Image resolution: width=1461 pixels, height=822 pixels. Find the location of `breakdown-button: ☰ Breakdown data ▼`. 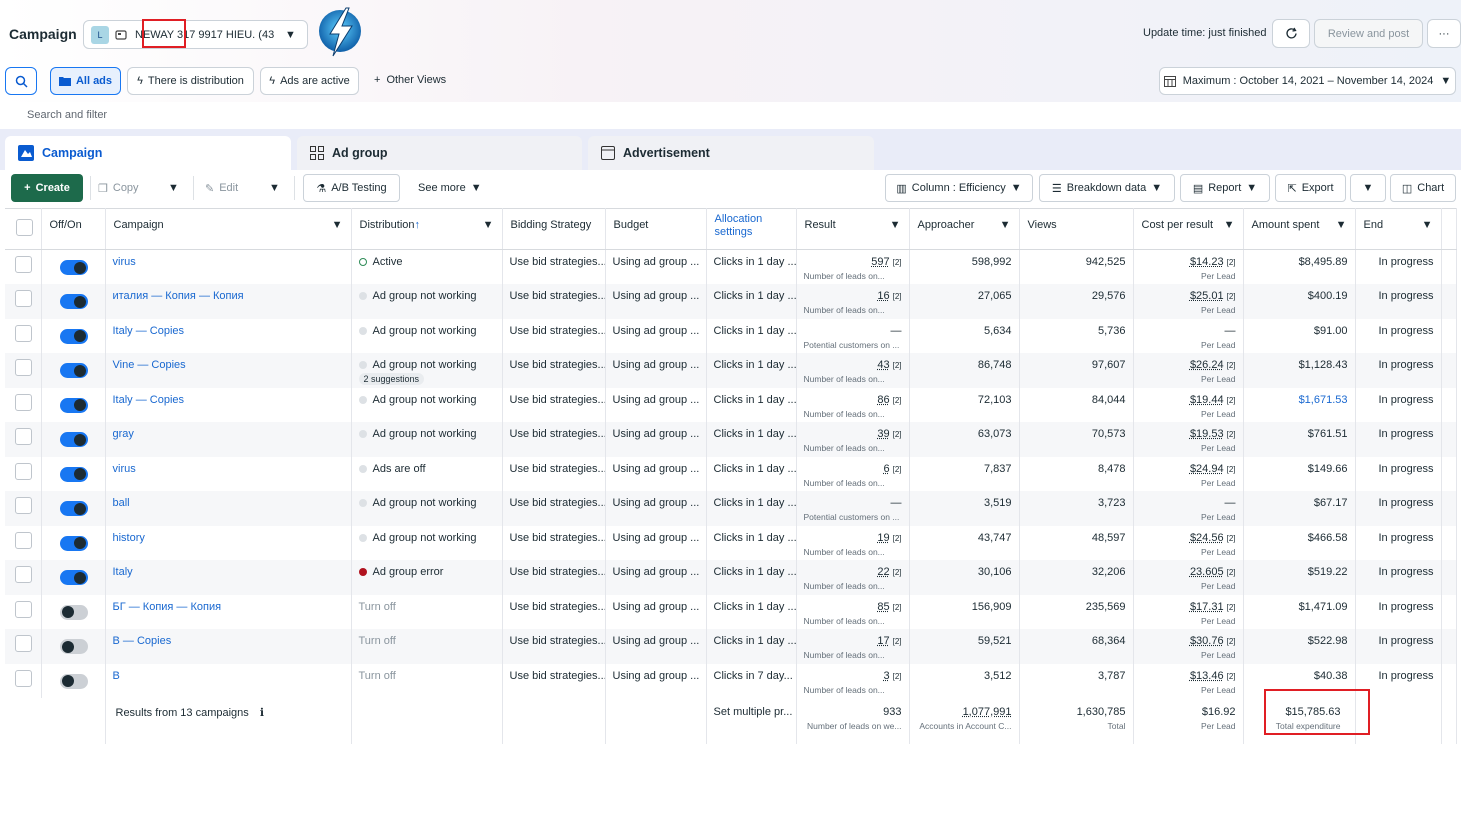

breakdown-button: ☰ Breakdown data ▼ is located at coordinates (1107, 188).